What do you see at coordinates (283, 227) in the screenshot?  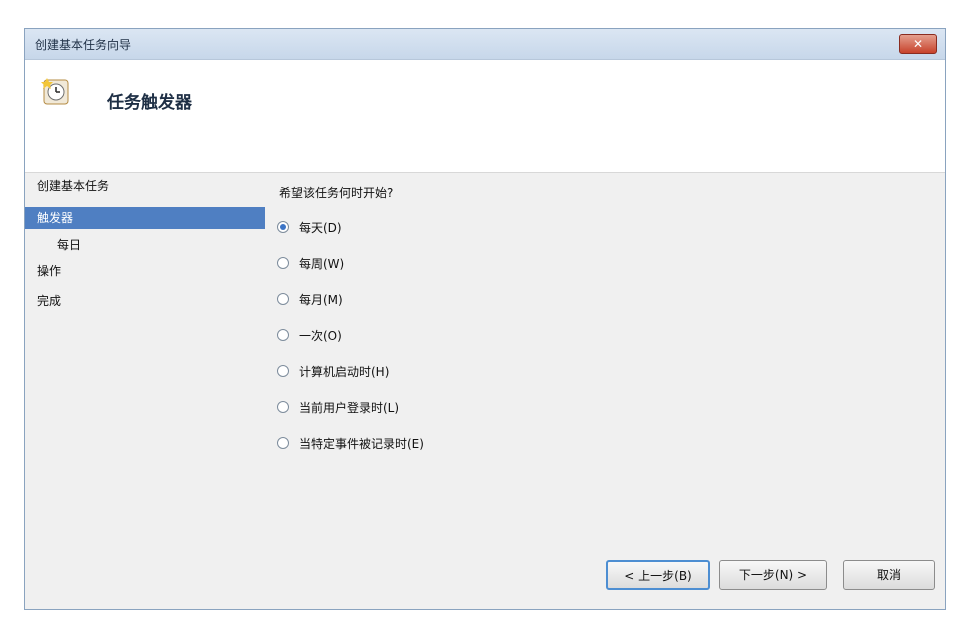 I see `radio-daily` at bounding box center [283, 227].